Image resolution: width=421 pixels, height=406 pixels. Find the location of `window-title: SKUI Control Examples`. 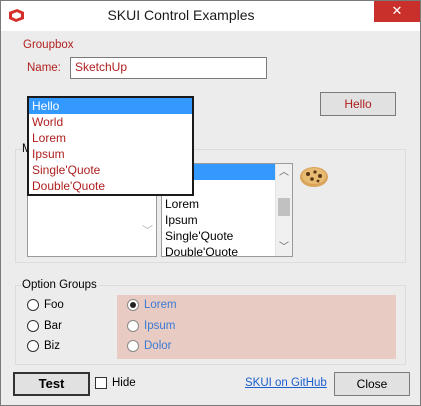

window-title: SKUI Control Examples is located at coordinates (181, 15).